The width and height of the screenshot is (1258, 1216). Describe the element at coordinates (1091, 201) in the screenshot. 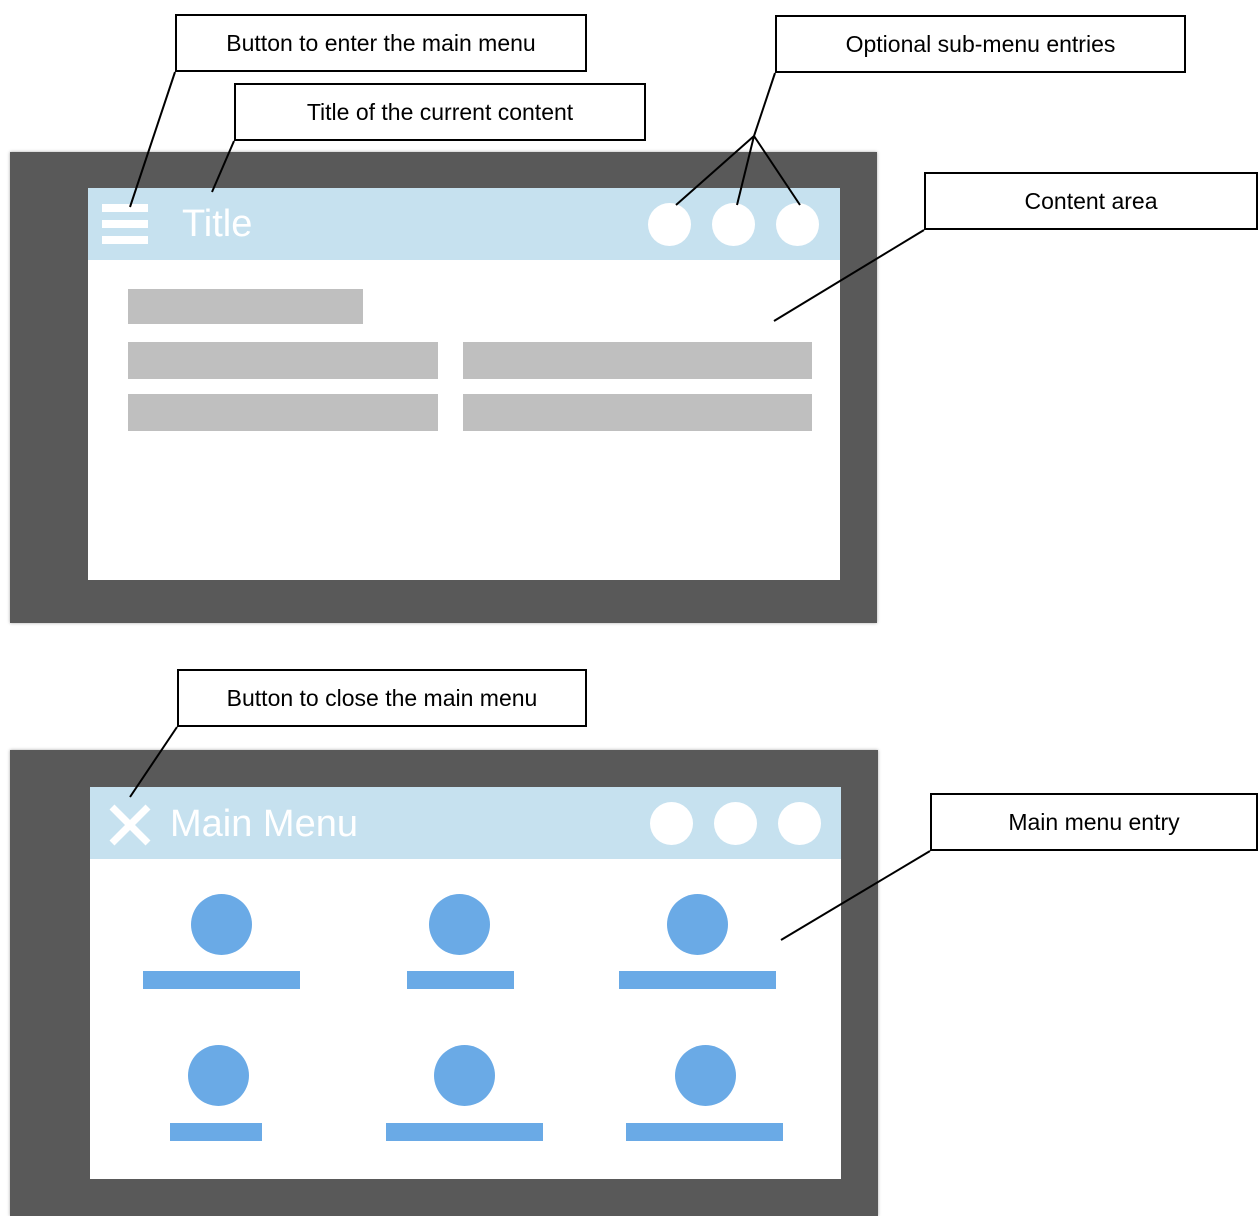

I see `callout-content-area: Content area` at that location.